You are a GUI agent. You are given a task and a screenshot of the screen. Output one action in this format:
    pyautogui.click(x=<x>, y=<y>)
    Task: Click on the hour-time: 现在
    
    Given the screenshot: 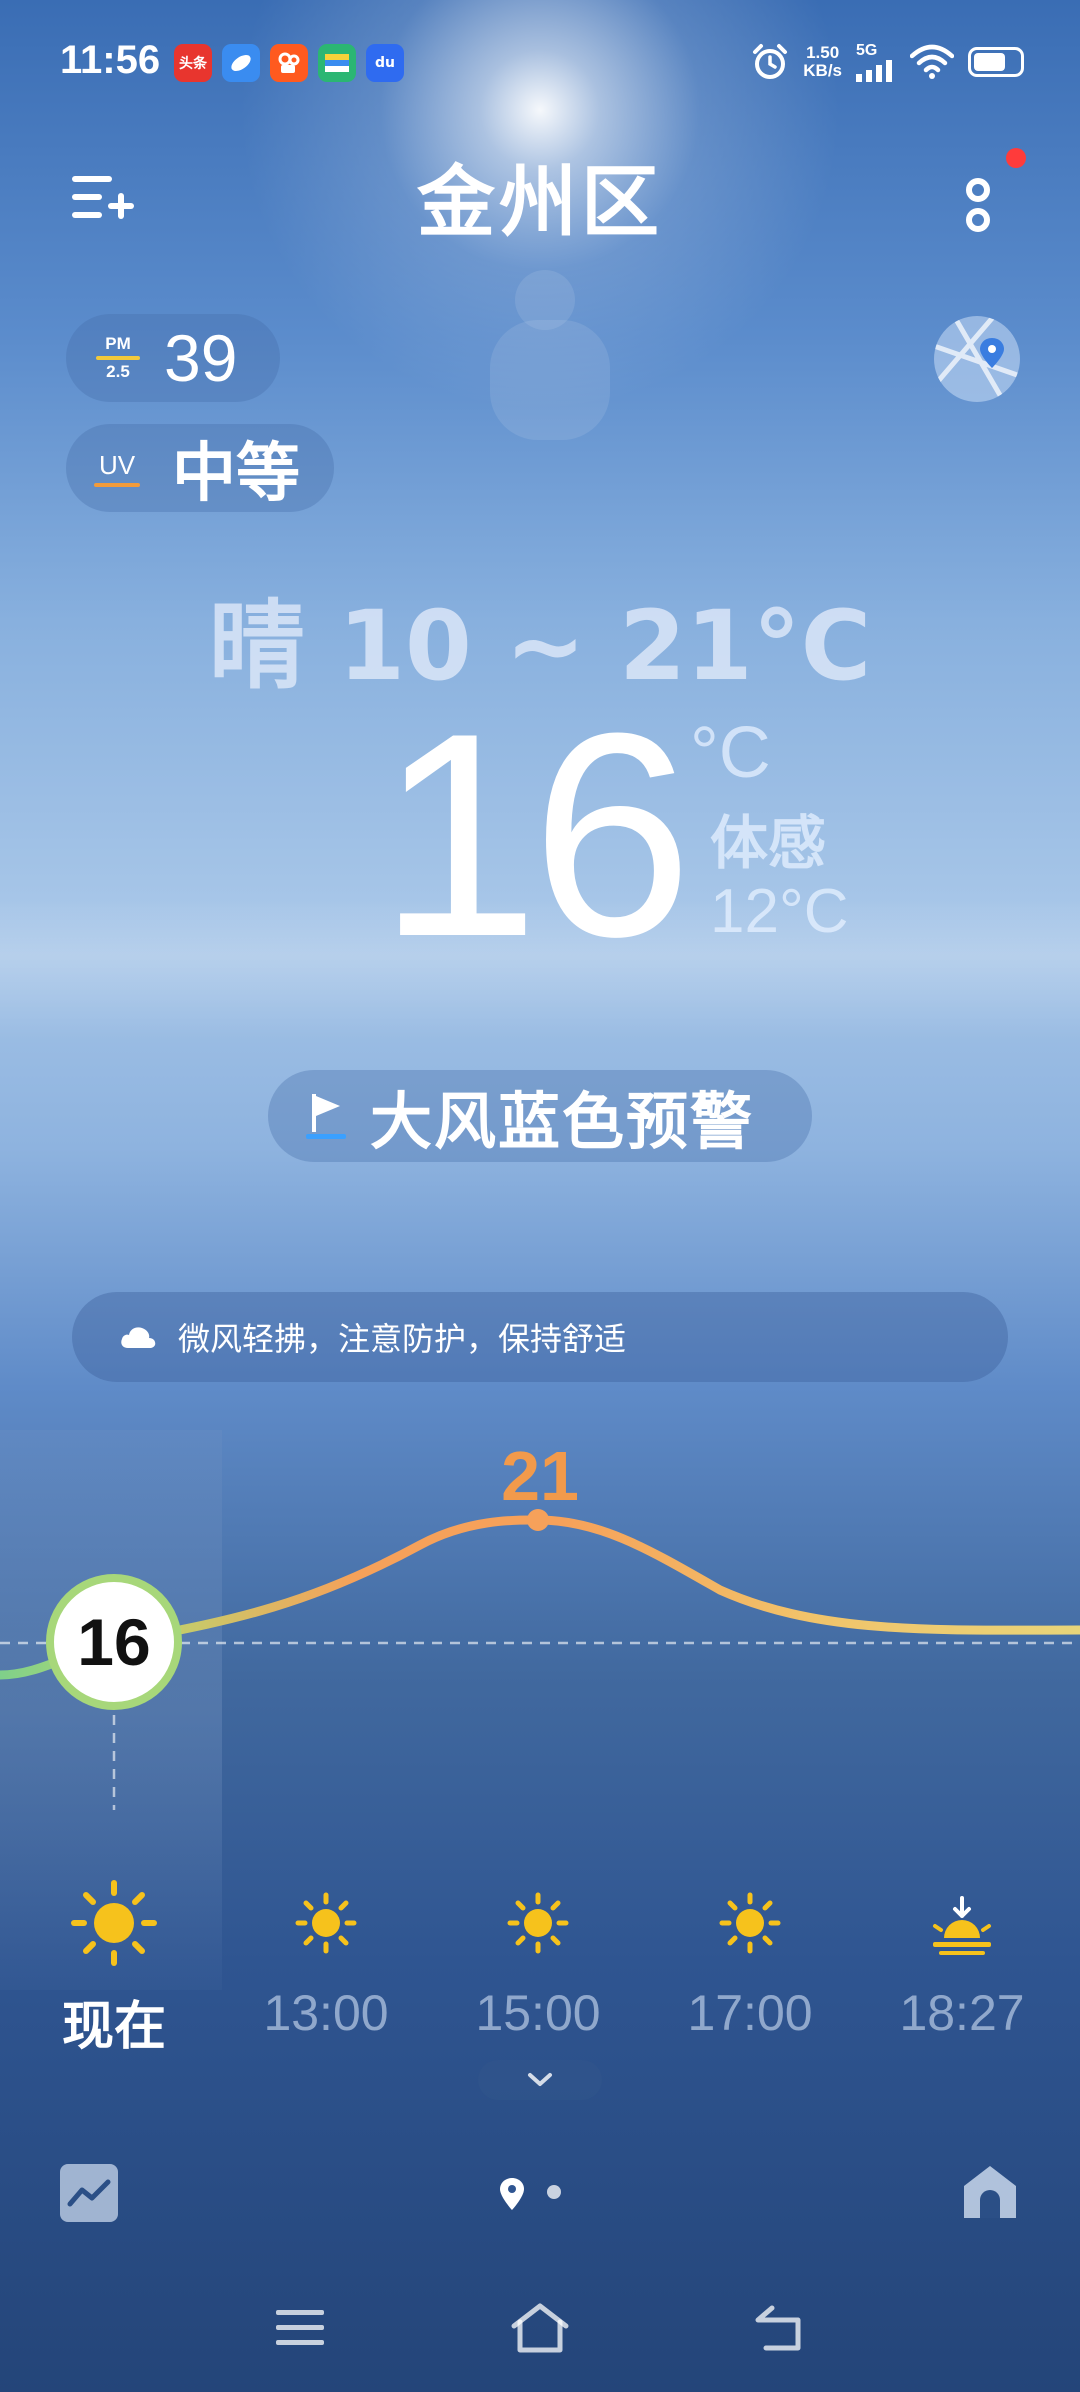 What is the action you would take?
    pyautogui.click(x=113, y=2027)
    